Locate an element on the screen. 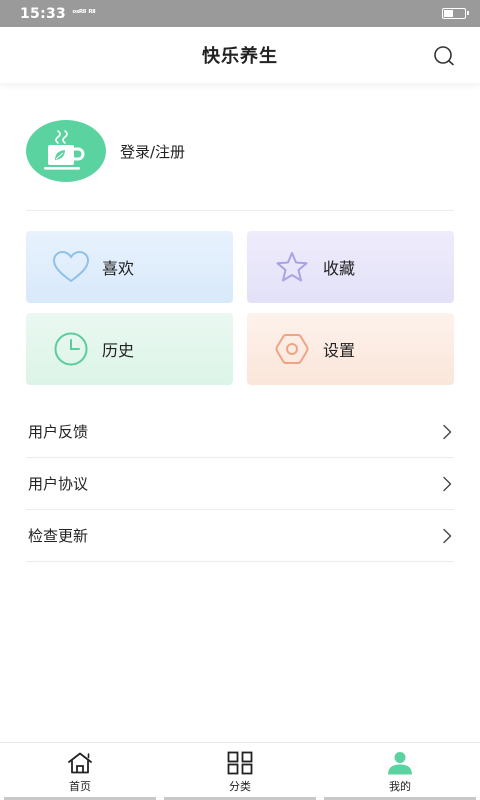 Image resolution: width=480 pixels, height=800 pixels. app-header: 快乐养生 is located at coordinates (240, 55).